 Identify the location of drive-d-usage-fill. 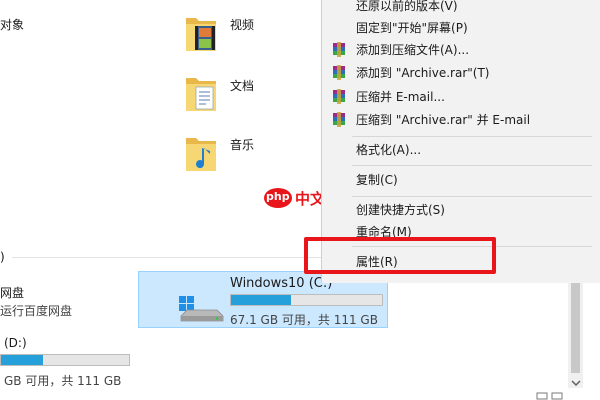
(22, 360).